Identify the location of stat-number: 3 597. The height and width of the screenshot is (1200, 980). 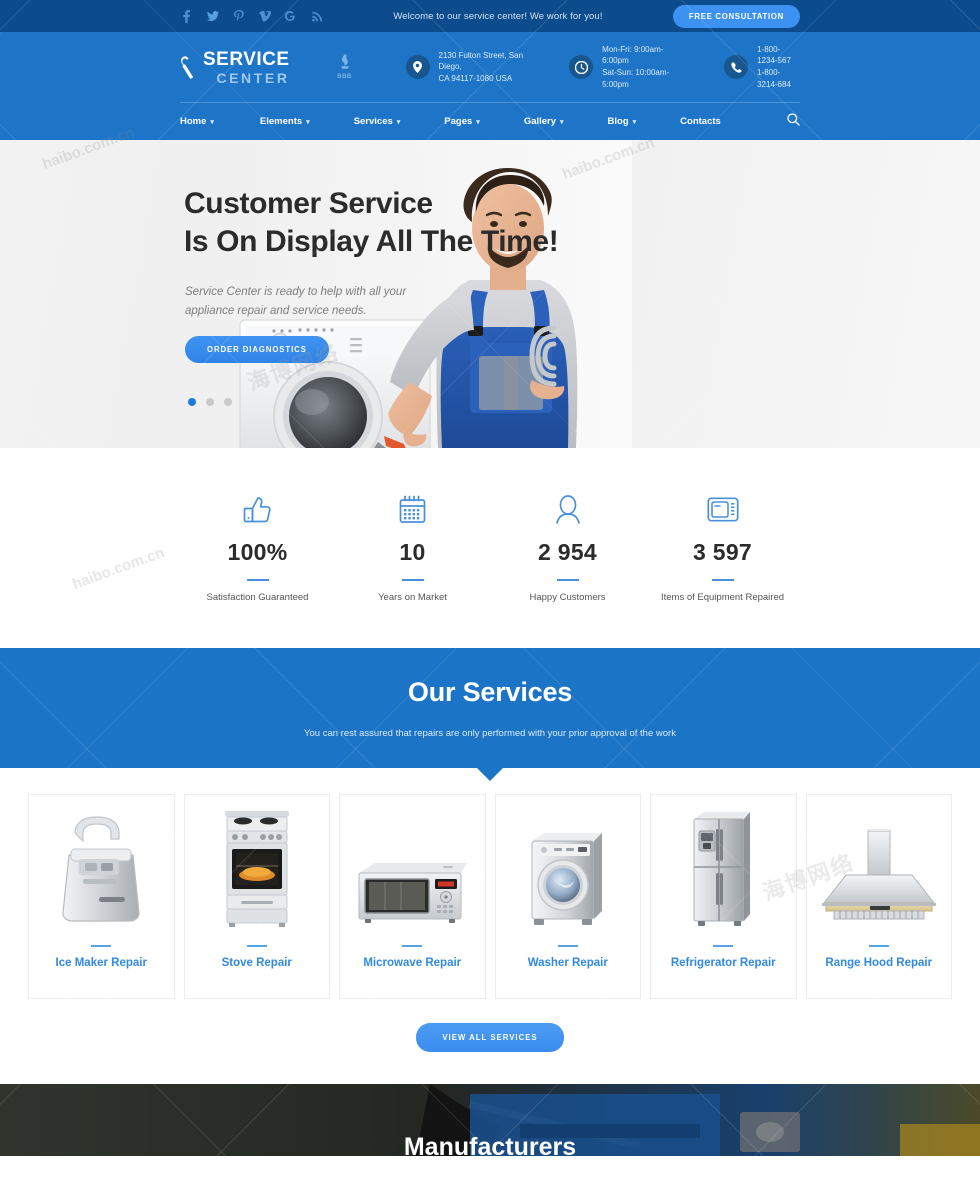
(722, 551).